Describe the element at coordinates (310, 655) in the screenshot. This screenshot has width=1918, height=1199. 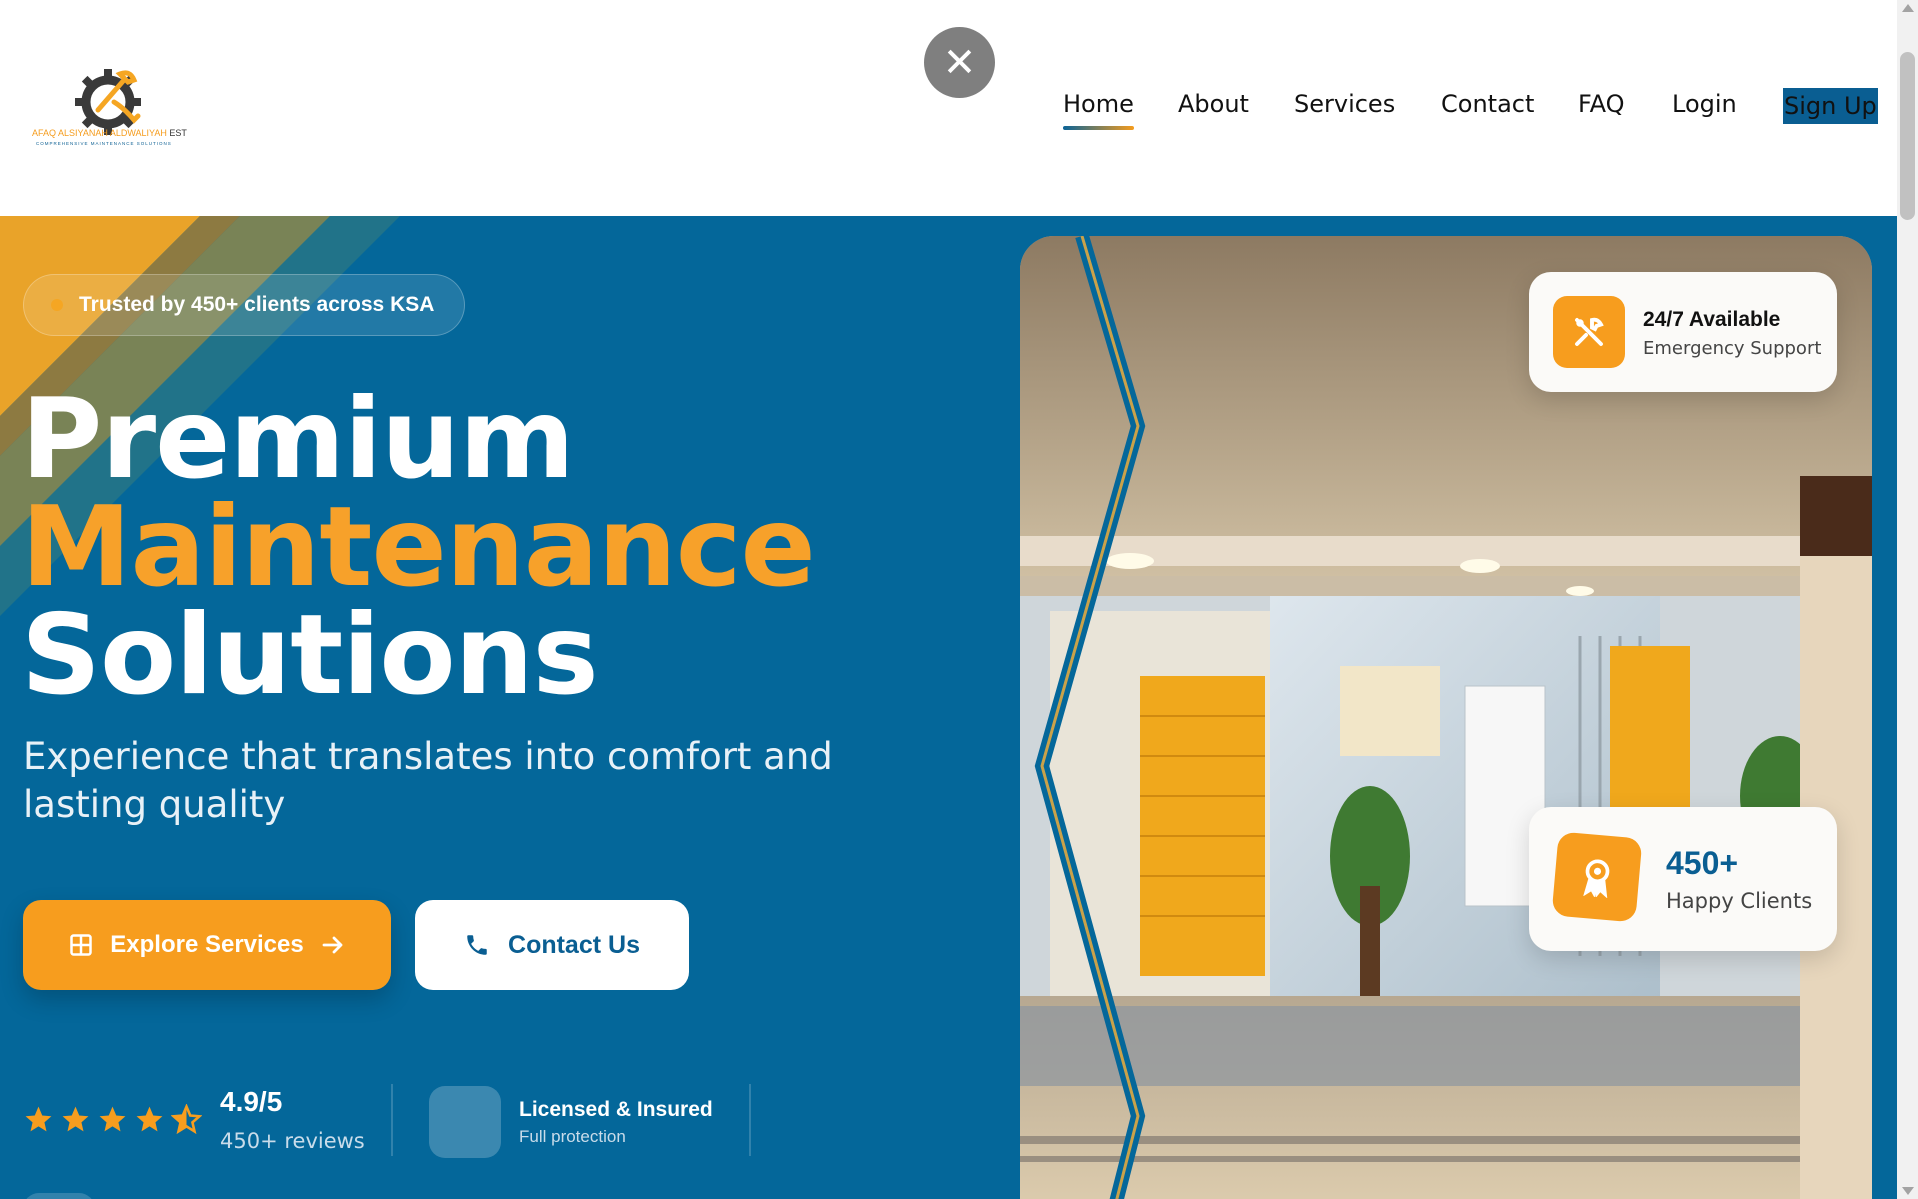
I see `headline-line-3: Solutions` at that location.